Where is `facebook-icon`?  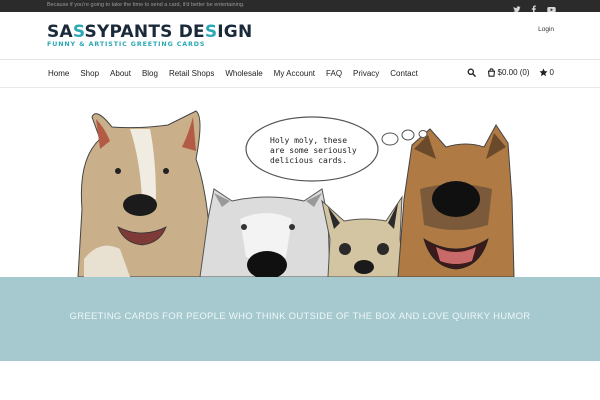
facebook-icon is located at coordinates (534, 7).